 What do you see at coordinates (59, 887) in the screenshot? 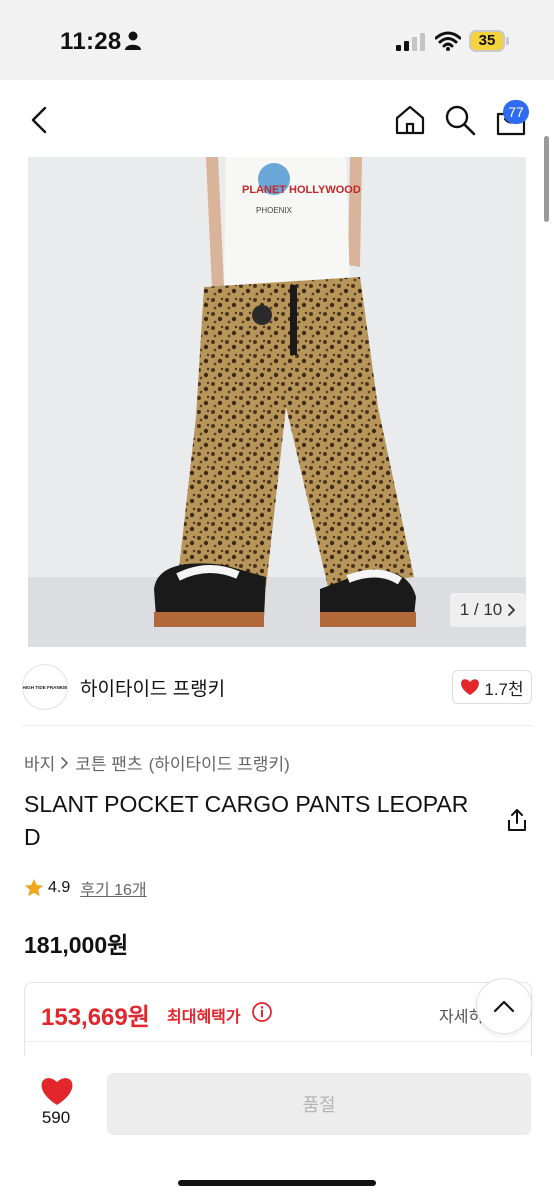
I see `rating-value: 4.9` at bounding box center [59, 887].